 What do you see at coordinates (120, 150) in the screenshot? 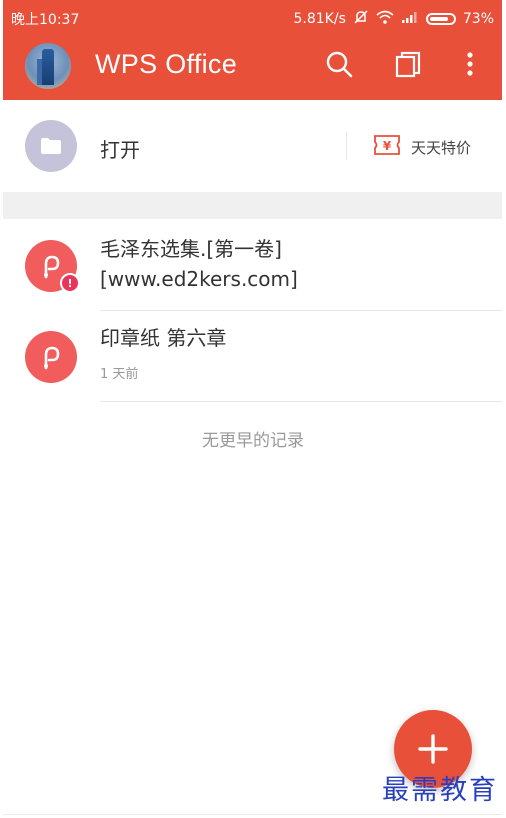
I see `open-label: 打开` at bounding box center [120, 150].